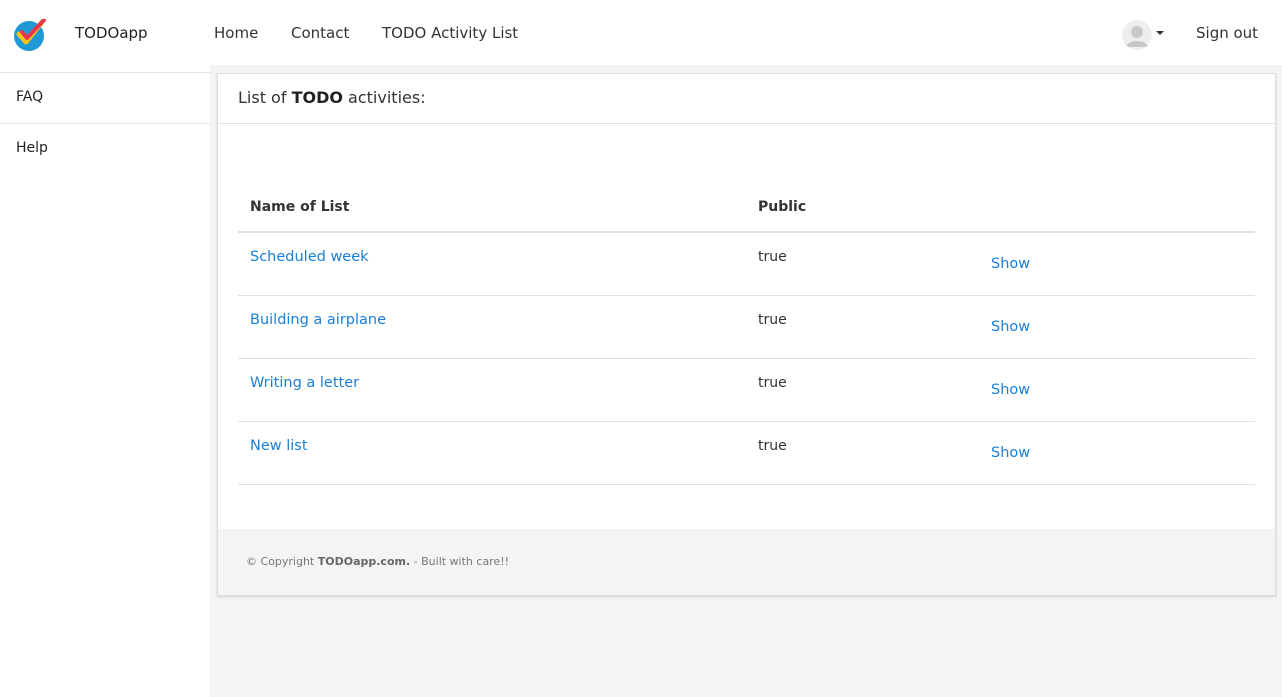  Describe the element at coordinates (746, 327) in the screenshot. I see `table-row: Building a airplane true Show` at that location.